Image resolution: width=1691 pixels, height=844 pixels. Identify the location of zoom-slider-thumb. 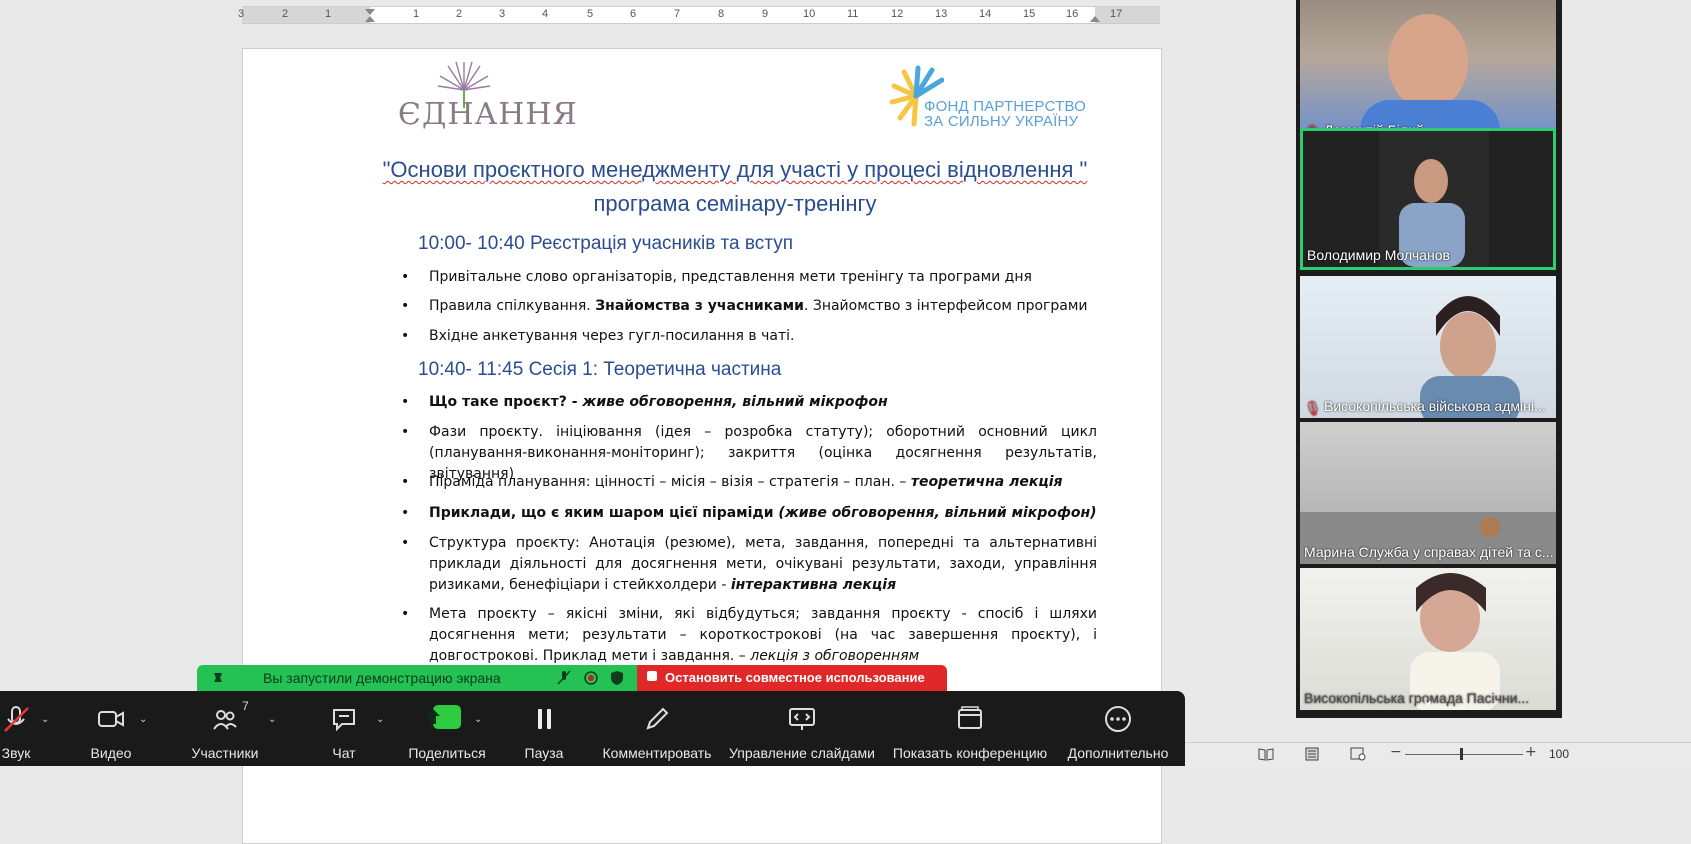
(1461, 754).